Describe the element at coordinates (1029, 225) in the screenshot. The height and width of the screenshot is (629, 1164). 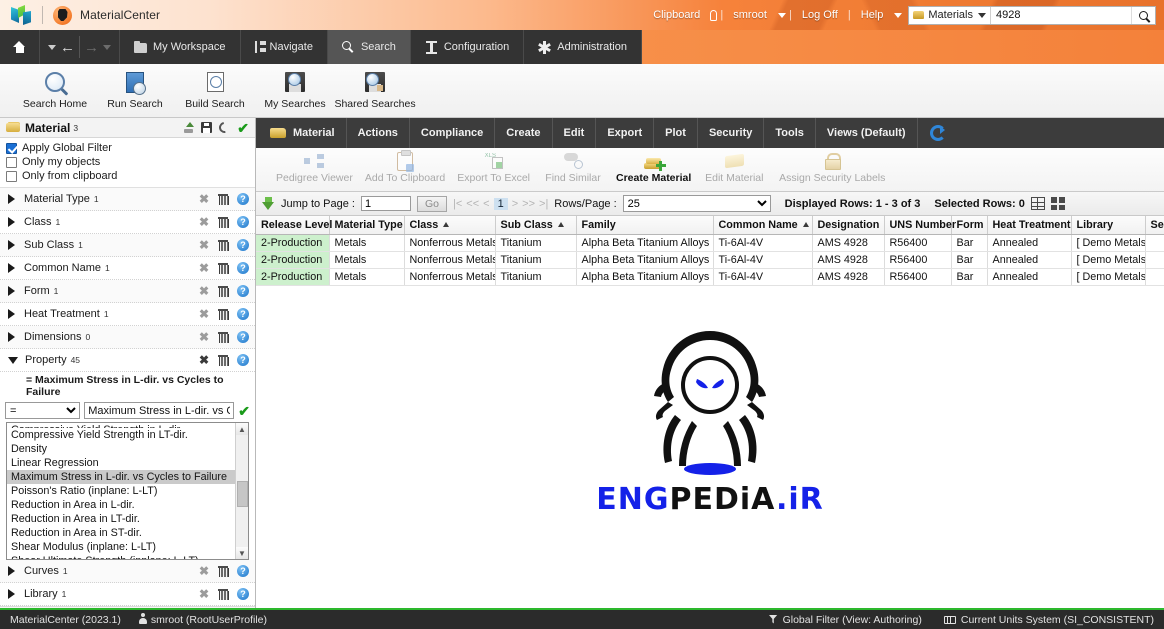
I see `col-heat-treatment: Heat Treatment` at that location.